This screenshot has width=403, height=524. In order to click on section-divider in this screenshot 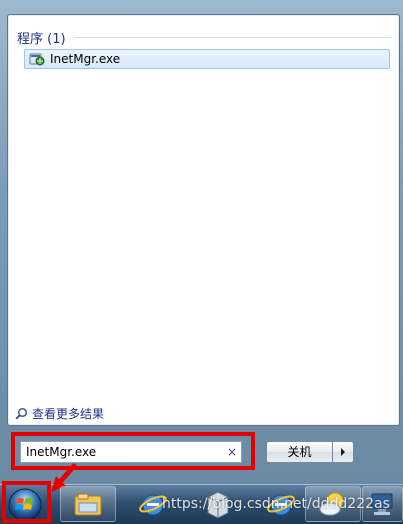, I will do `click(232, 37)`.